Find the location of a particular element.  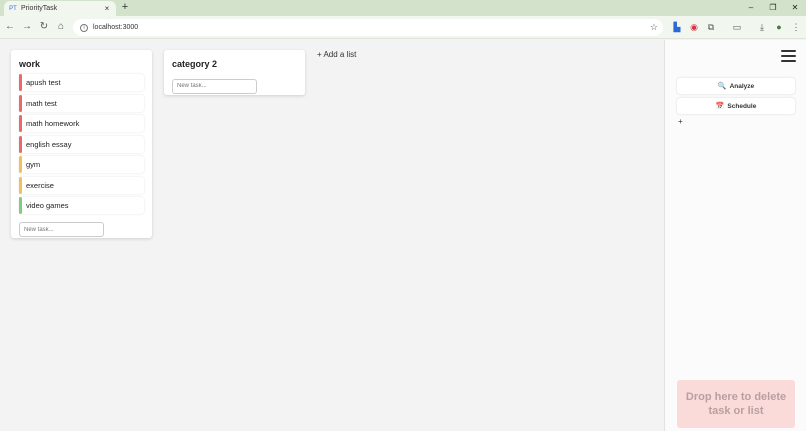

analyze-label: Analyze is located at coordinates (742, 86).